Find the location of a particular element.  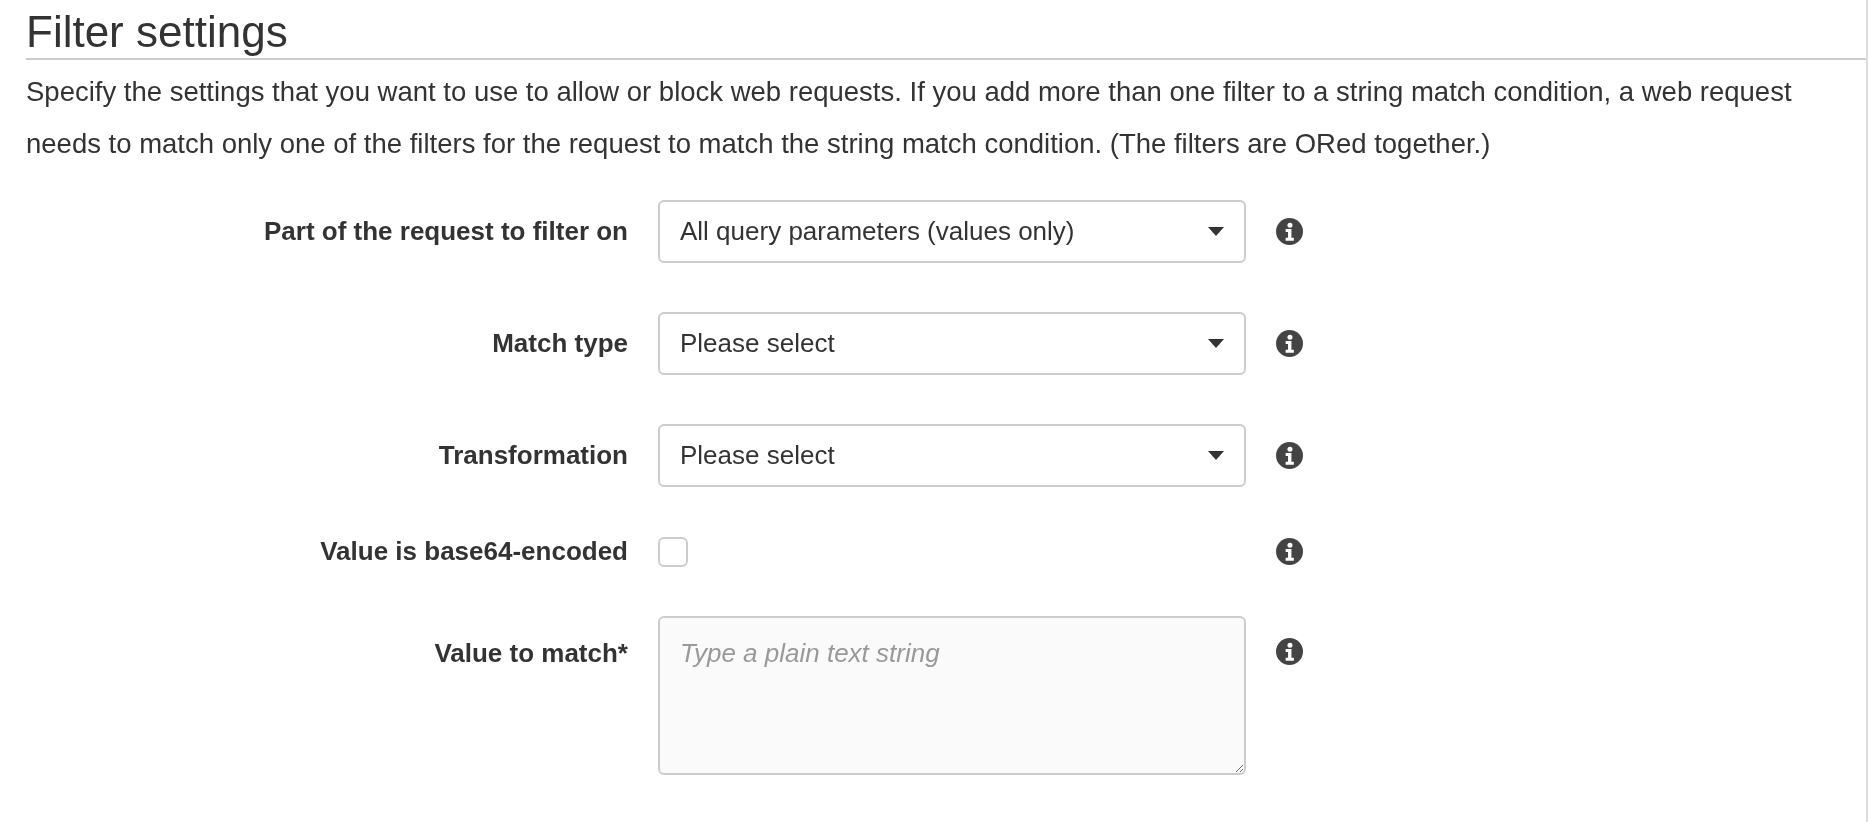

field-label: Transformation is located at coordinates (533, 455).